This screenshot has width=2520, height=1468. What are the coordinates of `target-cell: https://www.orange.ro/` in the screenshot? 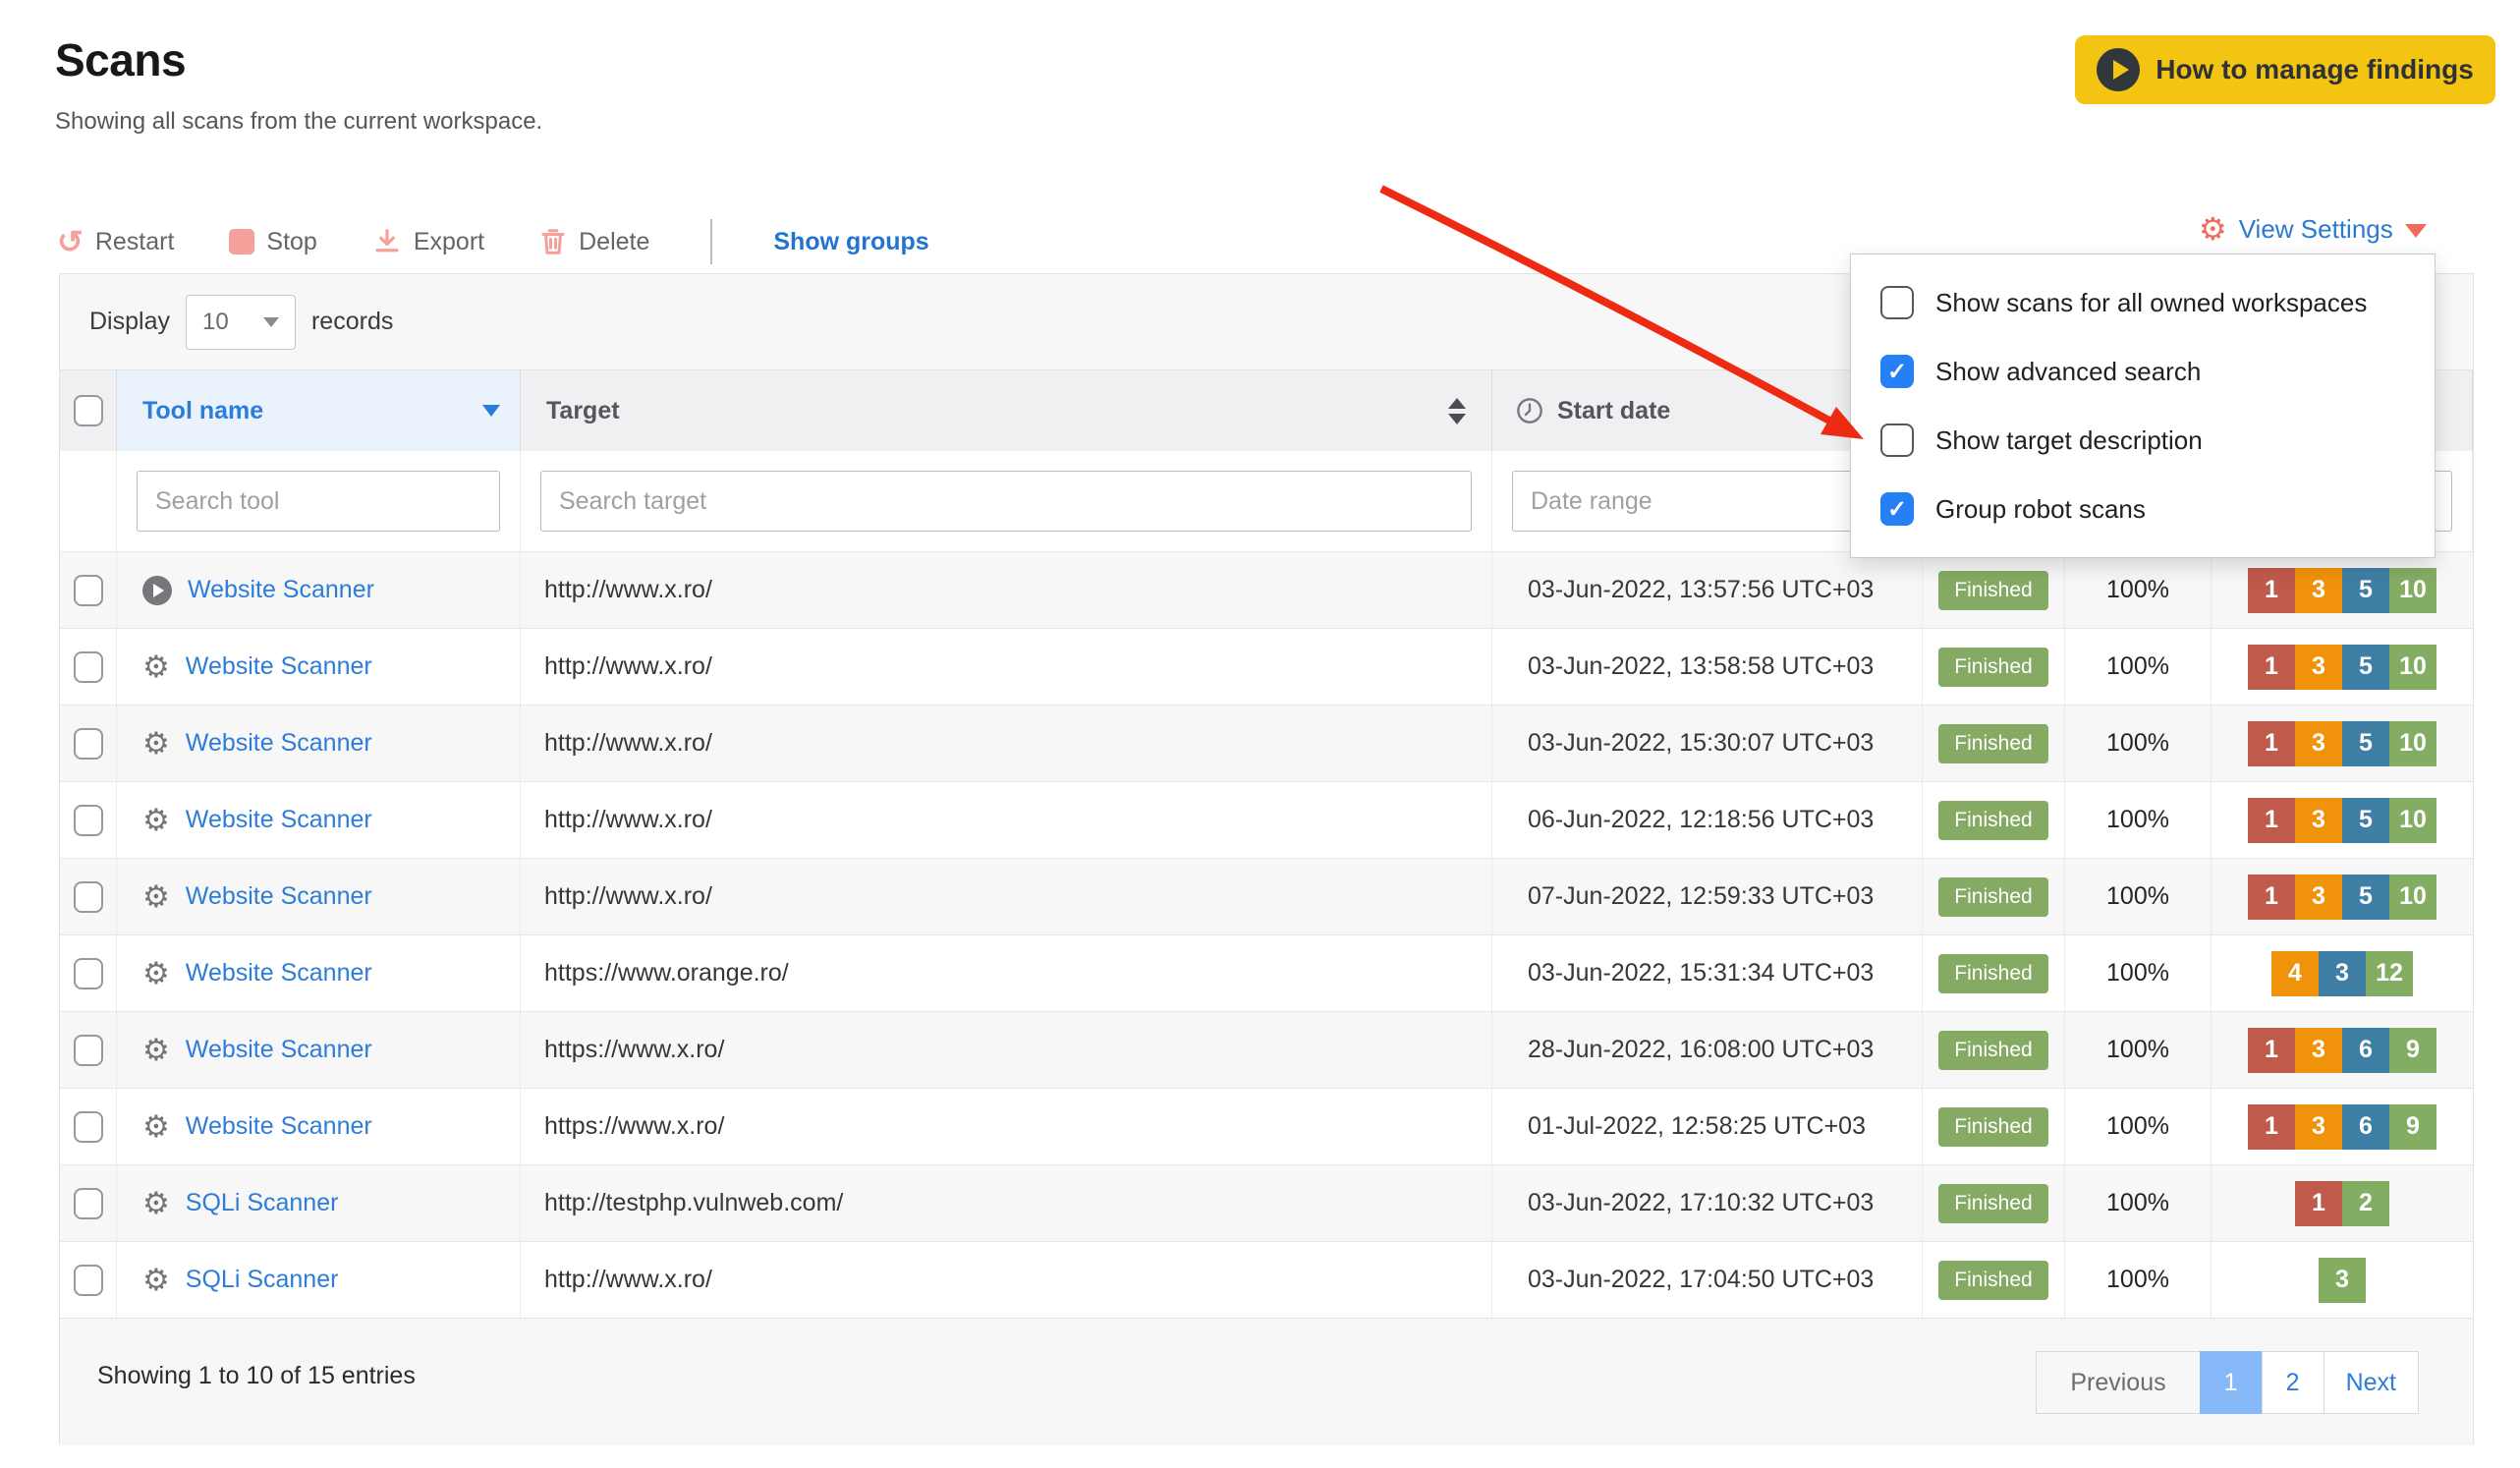 It's located at (1006, 973).